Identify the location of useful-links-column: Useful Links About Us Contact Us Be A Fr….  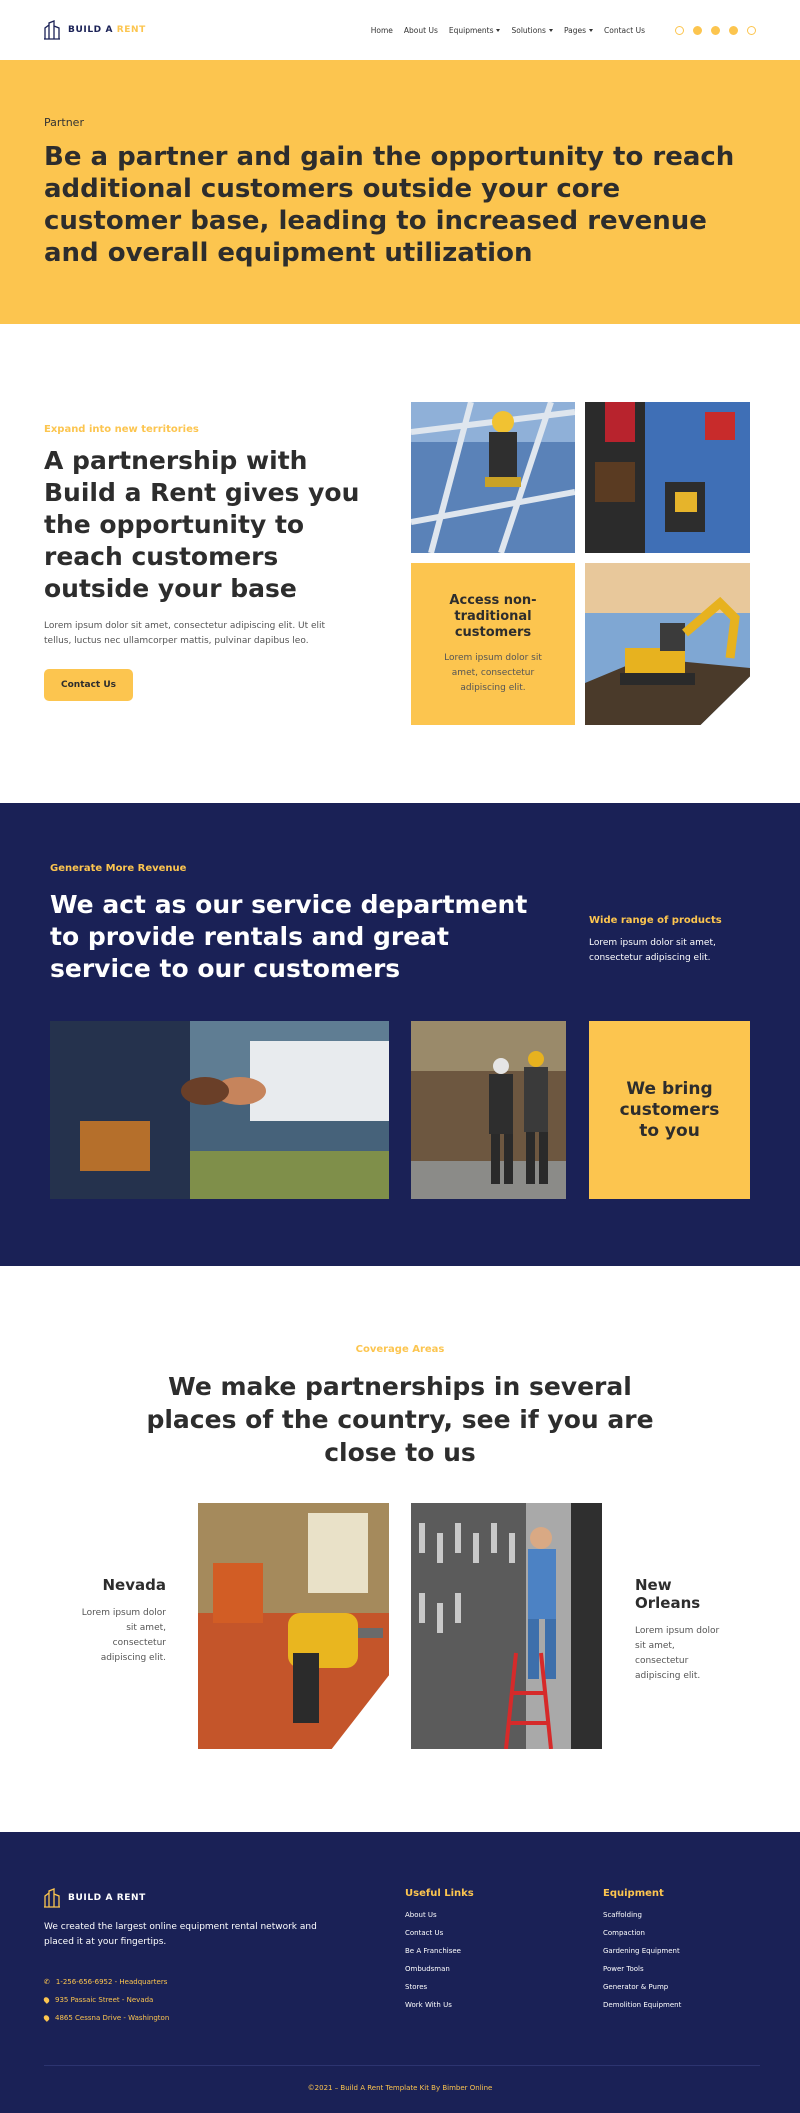
(439, 1953).